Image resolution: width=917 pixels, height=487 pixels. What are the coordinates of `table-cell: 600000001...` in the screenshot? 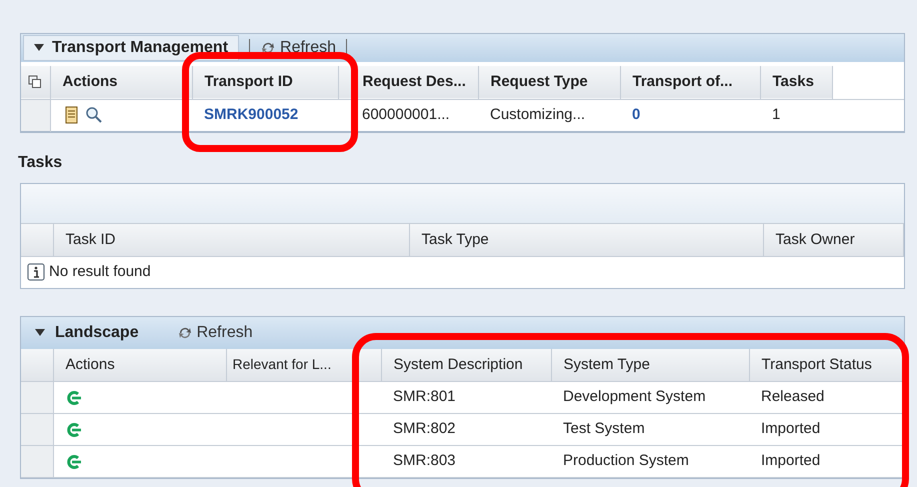 It's located at (406, 114).